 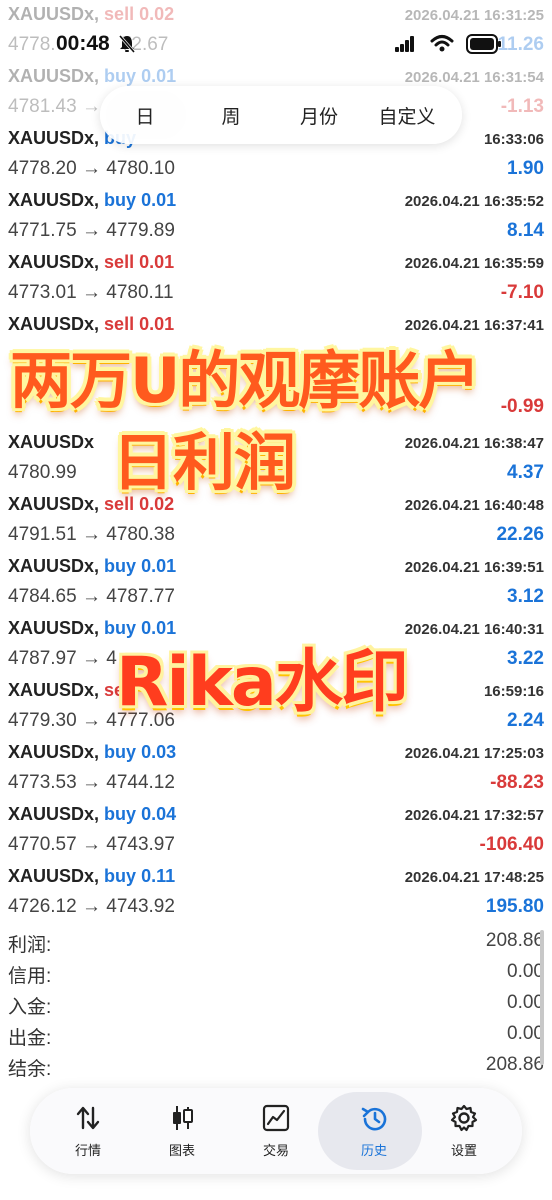 What do you see at coordinates (404, 44) in the screenshot?
I see `cellular-signal-icon` at bounding box center [404, 44].